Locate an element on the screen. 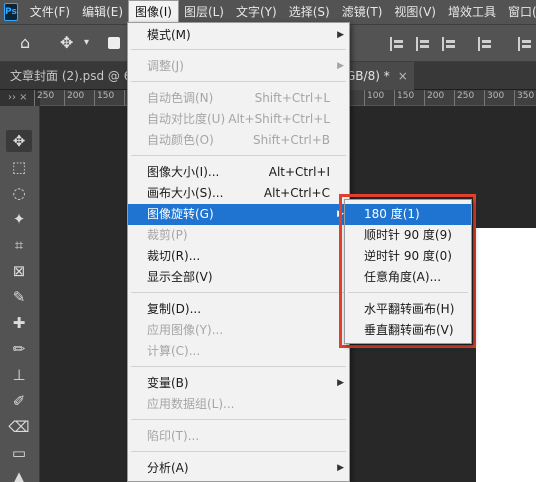 Image resolution: width=536 pixels, height=482 pixels. eyedropper-tool-icon: ✎ is located at coordinates (19, 297).